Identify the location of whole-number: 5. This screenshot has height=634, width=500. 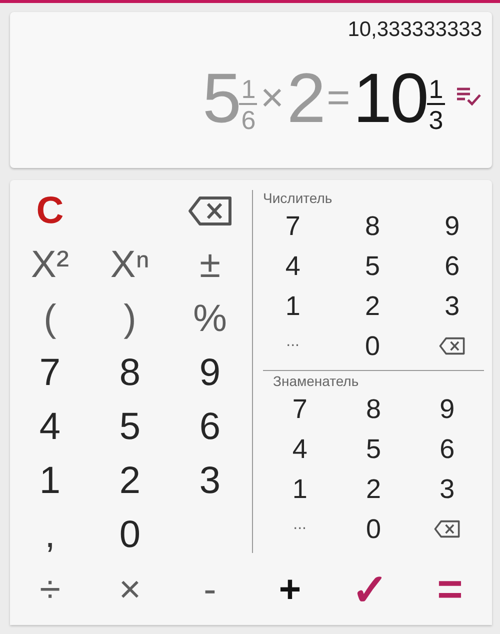
(221, 97).